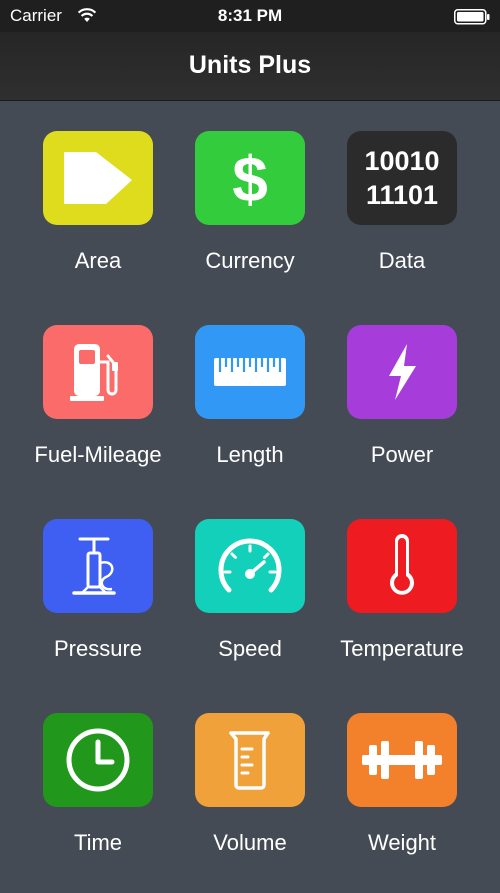 This screenshot has height=893, width=500. What do you see at coordinates (402, 161) in the screenshot?
I see `binary-line: 10010` at bounding box center [402, 161].